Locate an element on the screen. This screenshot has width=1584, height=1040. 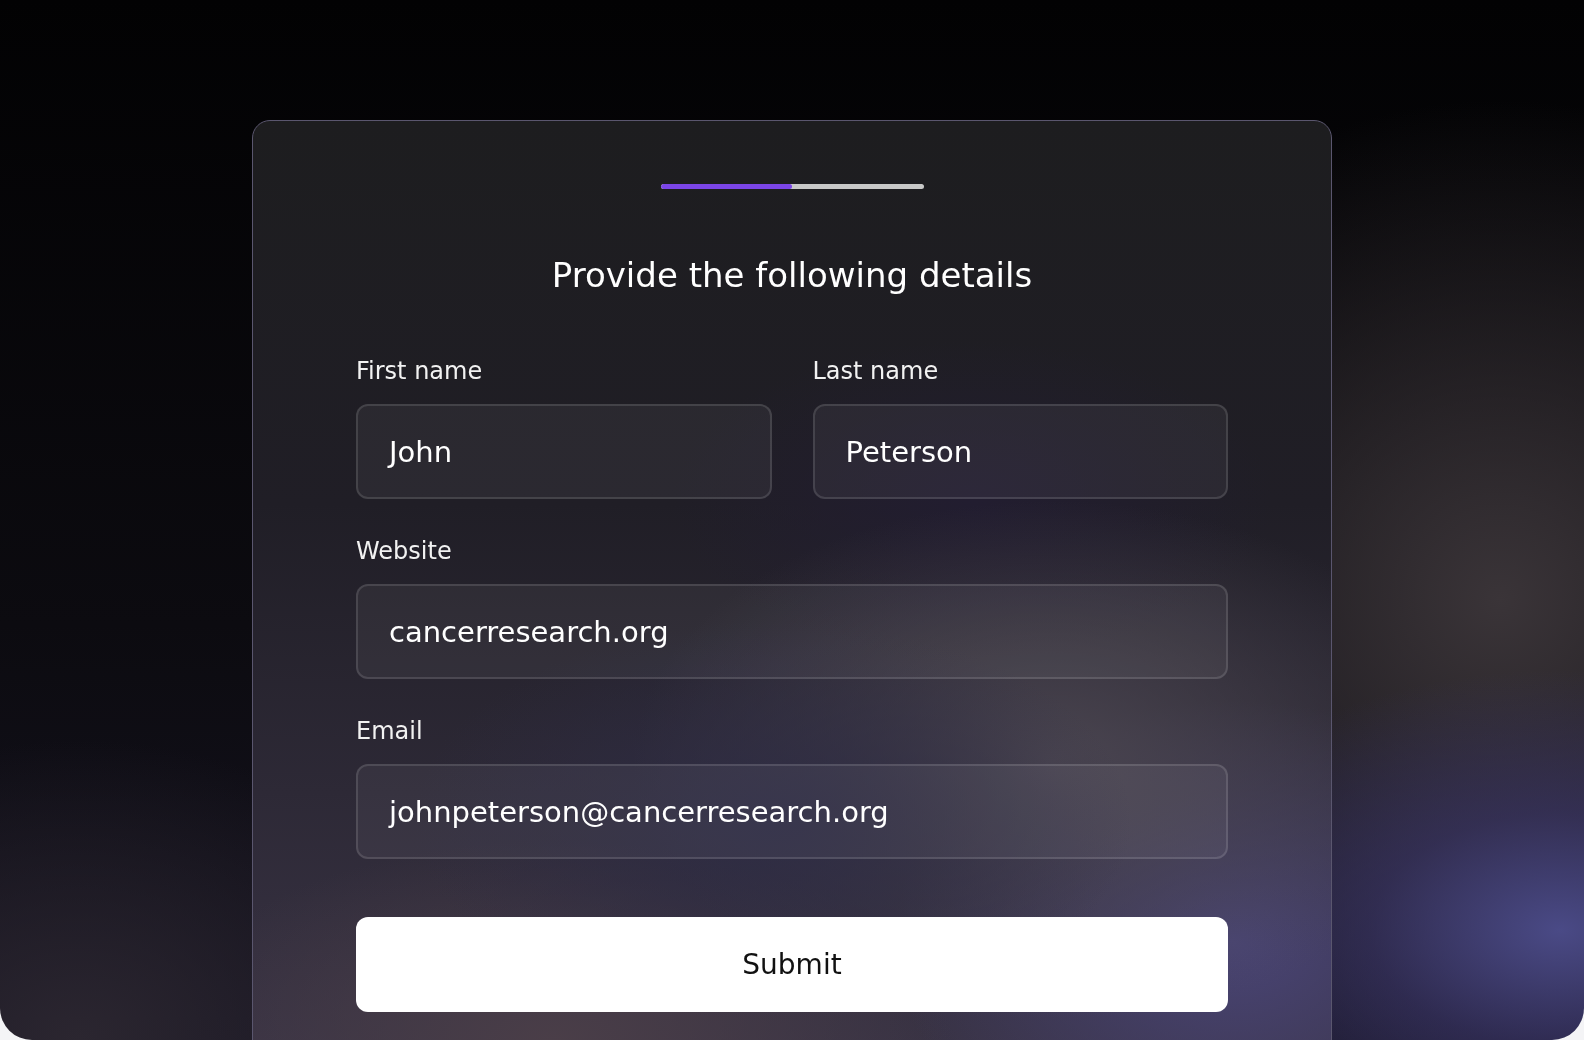
form-title: Provide the following details is located at coordinates (792, 275).